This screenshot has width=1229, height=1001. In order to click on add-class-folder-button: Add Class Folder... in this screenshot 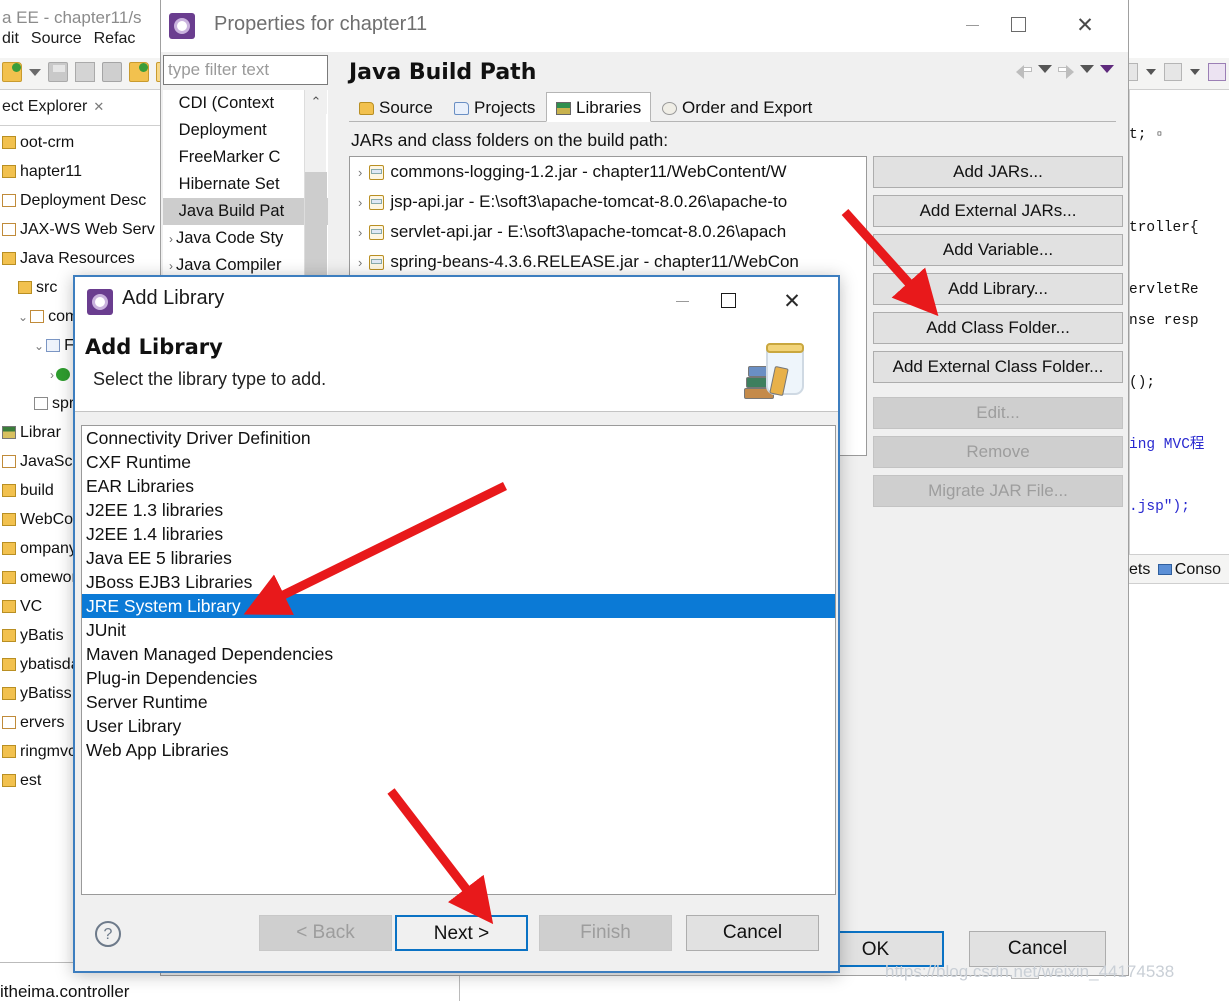, I will do `click(998, 328)`.